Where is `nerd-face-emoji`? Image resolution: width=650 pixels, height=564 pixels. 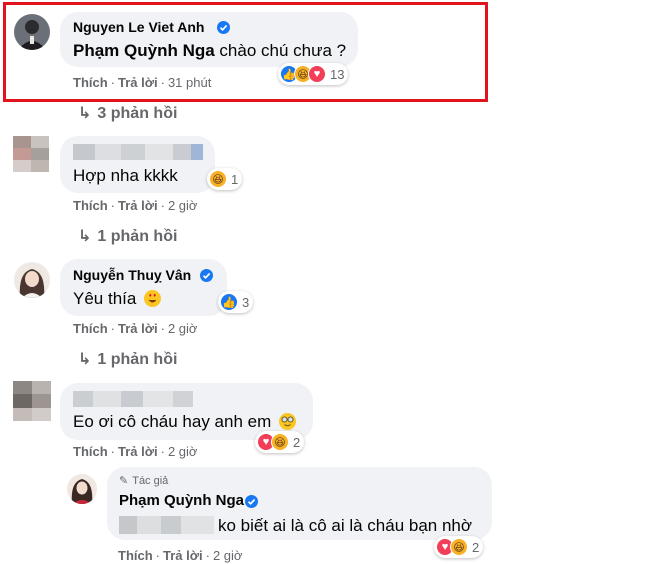 nerd-face-emoji is located at coordinates (287, 421).